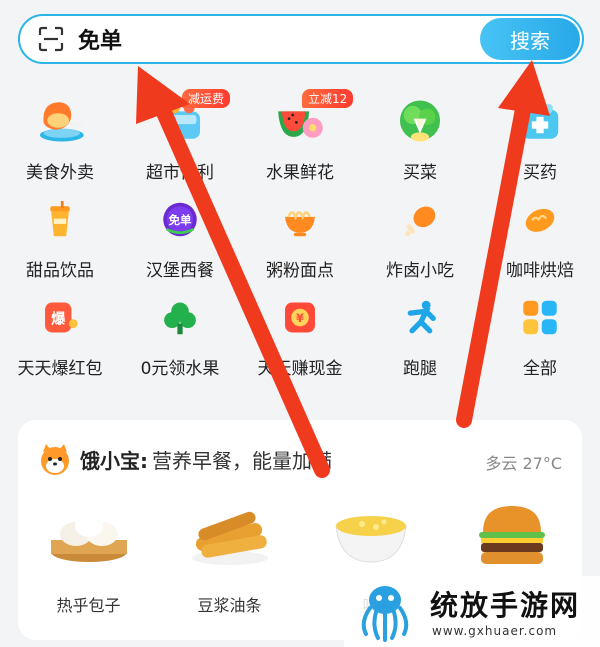  What do you see at coordinates (300, 369) in the screenshot?
I see `category-label: 天天赚现金` at bounding box center [300, 369].